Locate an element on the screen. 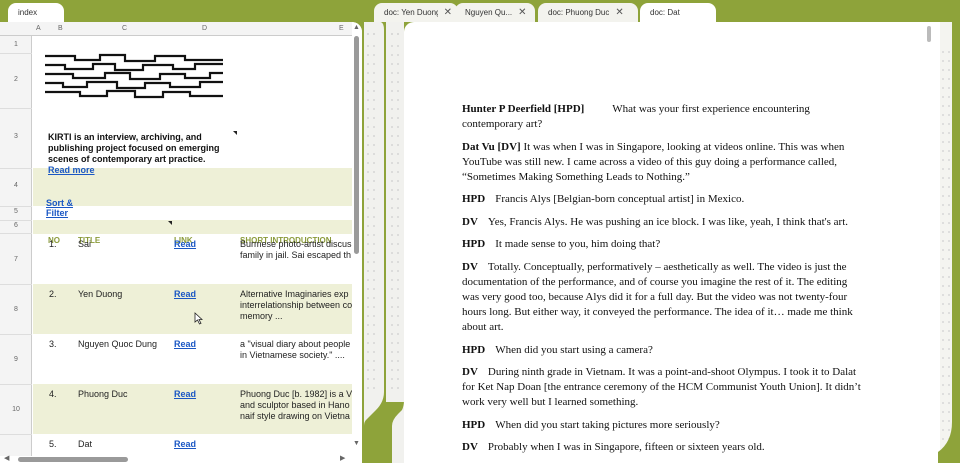 The width and height of the screenshot is (960, 463). entry-title: Yen Duong is located at coordinates (100, 294).